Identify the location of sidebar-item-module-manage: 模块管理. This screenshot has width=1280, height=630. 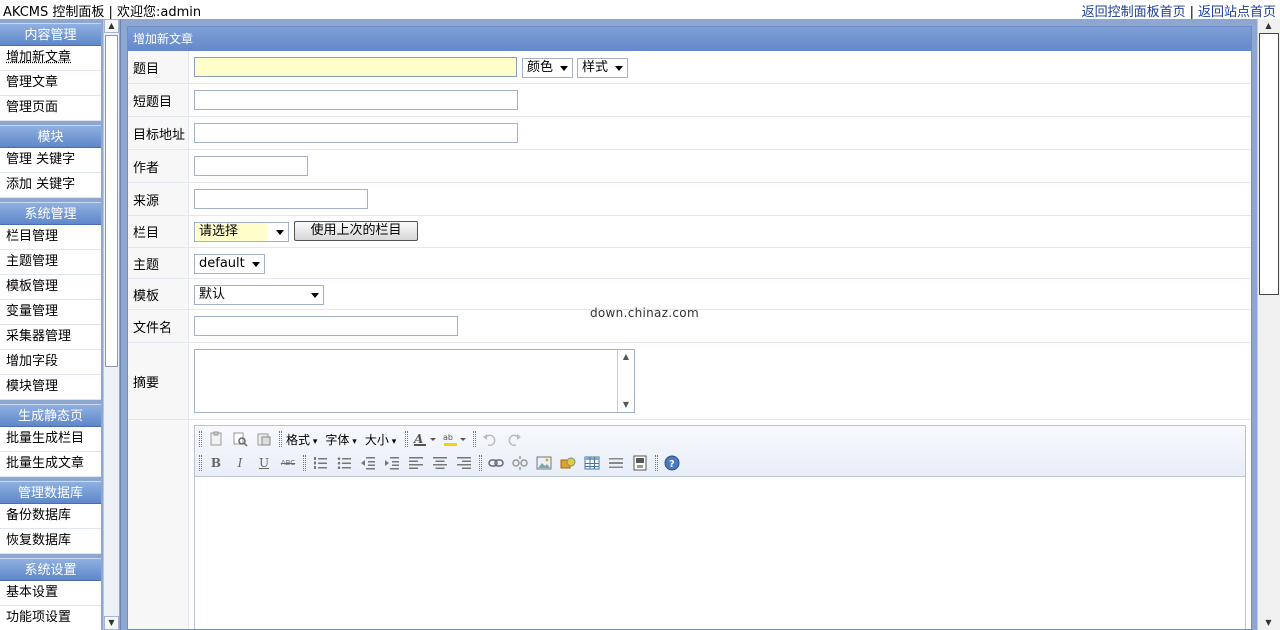
(50, 387).